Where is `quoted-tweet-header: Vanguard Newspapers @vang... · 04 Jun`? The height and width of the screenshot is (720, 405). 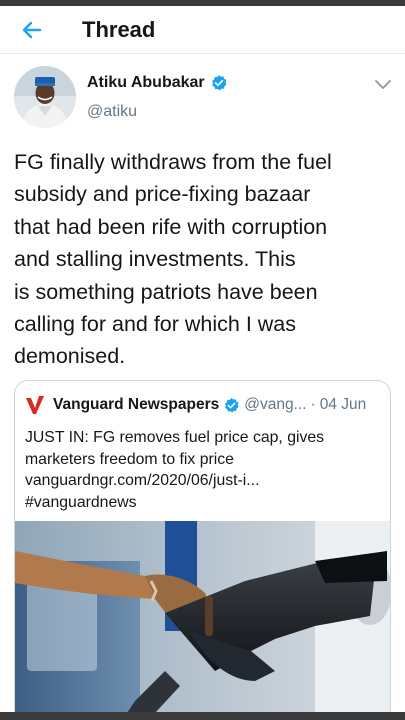 quoted-tweet-header: Vanguard Newspapers @vang... · 04 Jun is located at coordinates (202, 405).